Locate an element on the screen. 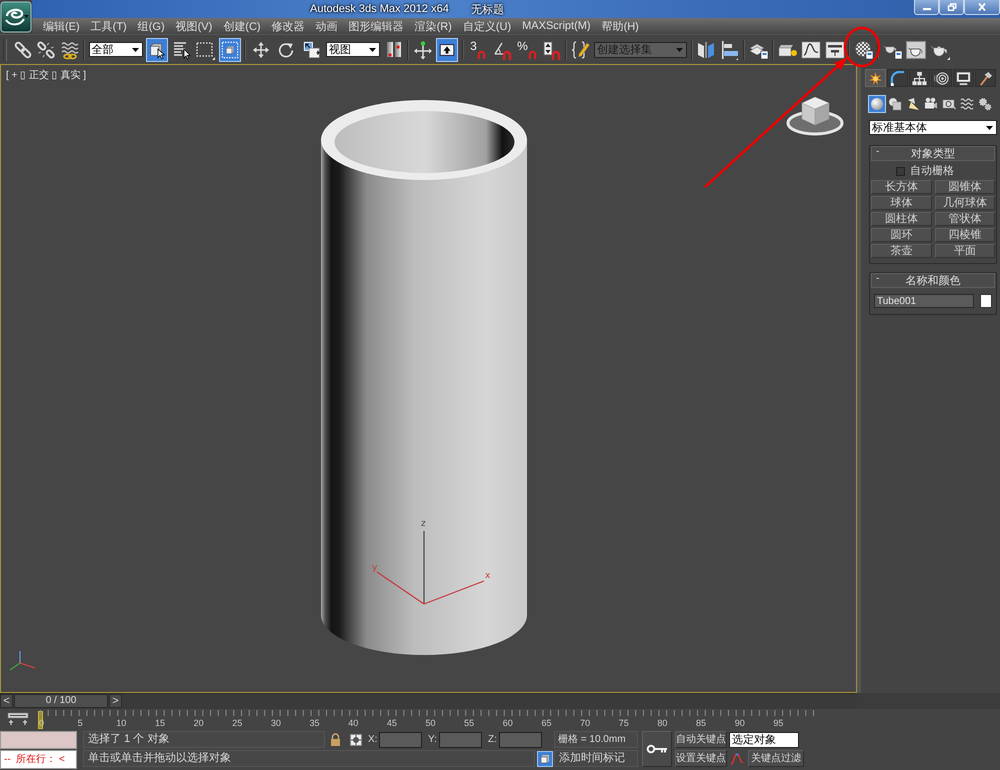  bar-crosses-icon is located at coordinates (18, 719).